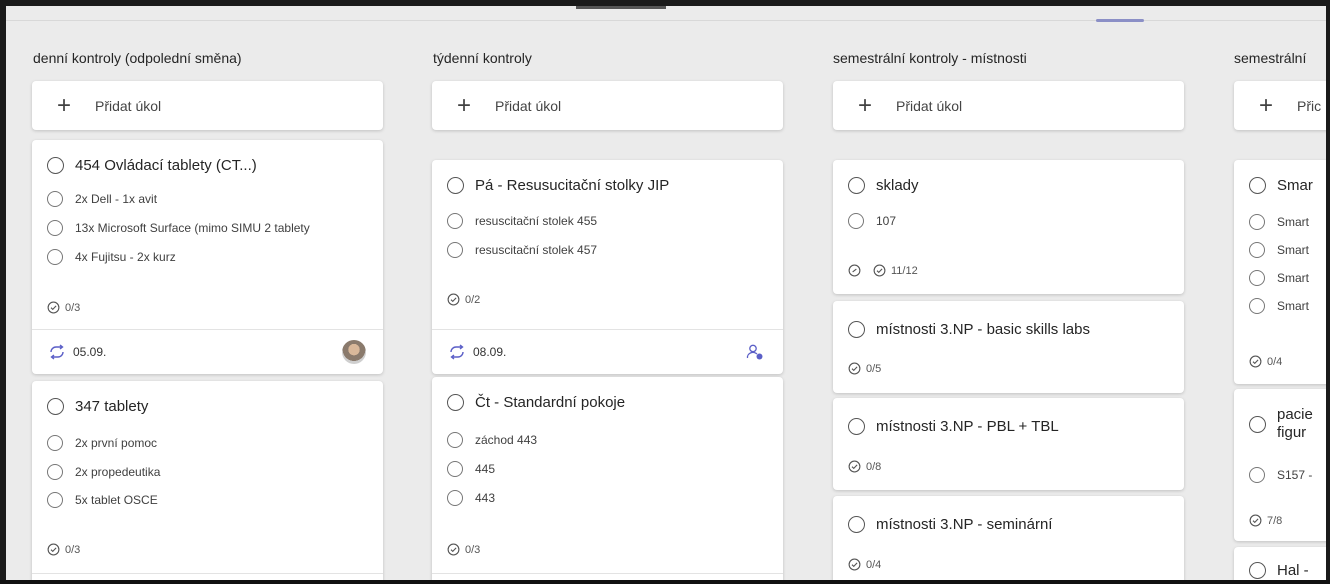 The height and width of the screenshot is (584, 1330). Describe the element at coordinates (90, 352) in the screenshot. I see `due-date-text: 05.09.` at that location.